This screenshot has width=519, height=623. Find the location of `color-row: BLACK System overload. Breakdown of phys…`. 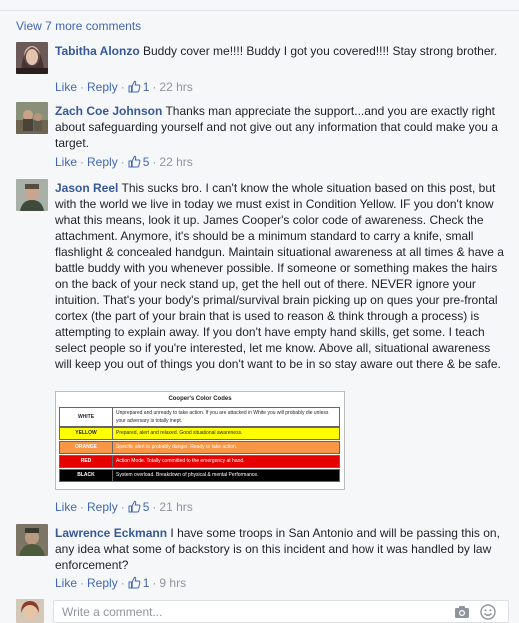

color-row: BLACK System overload. Breakdown of phys… is located at coordinates (199, 475).